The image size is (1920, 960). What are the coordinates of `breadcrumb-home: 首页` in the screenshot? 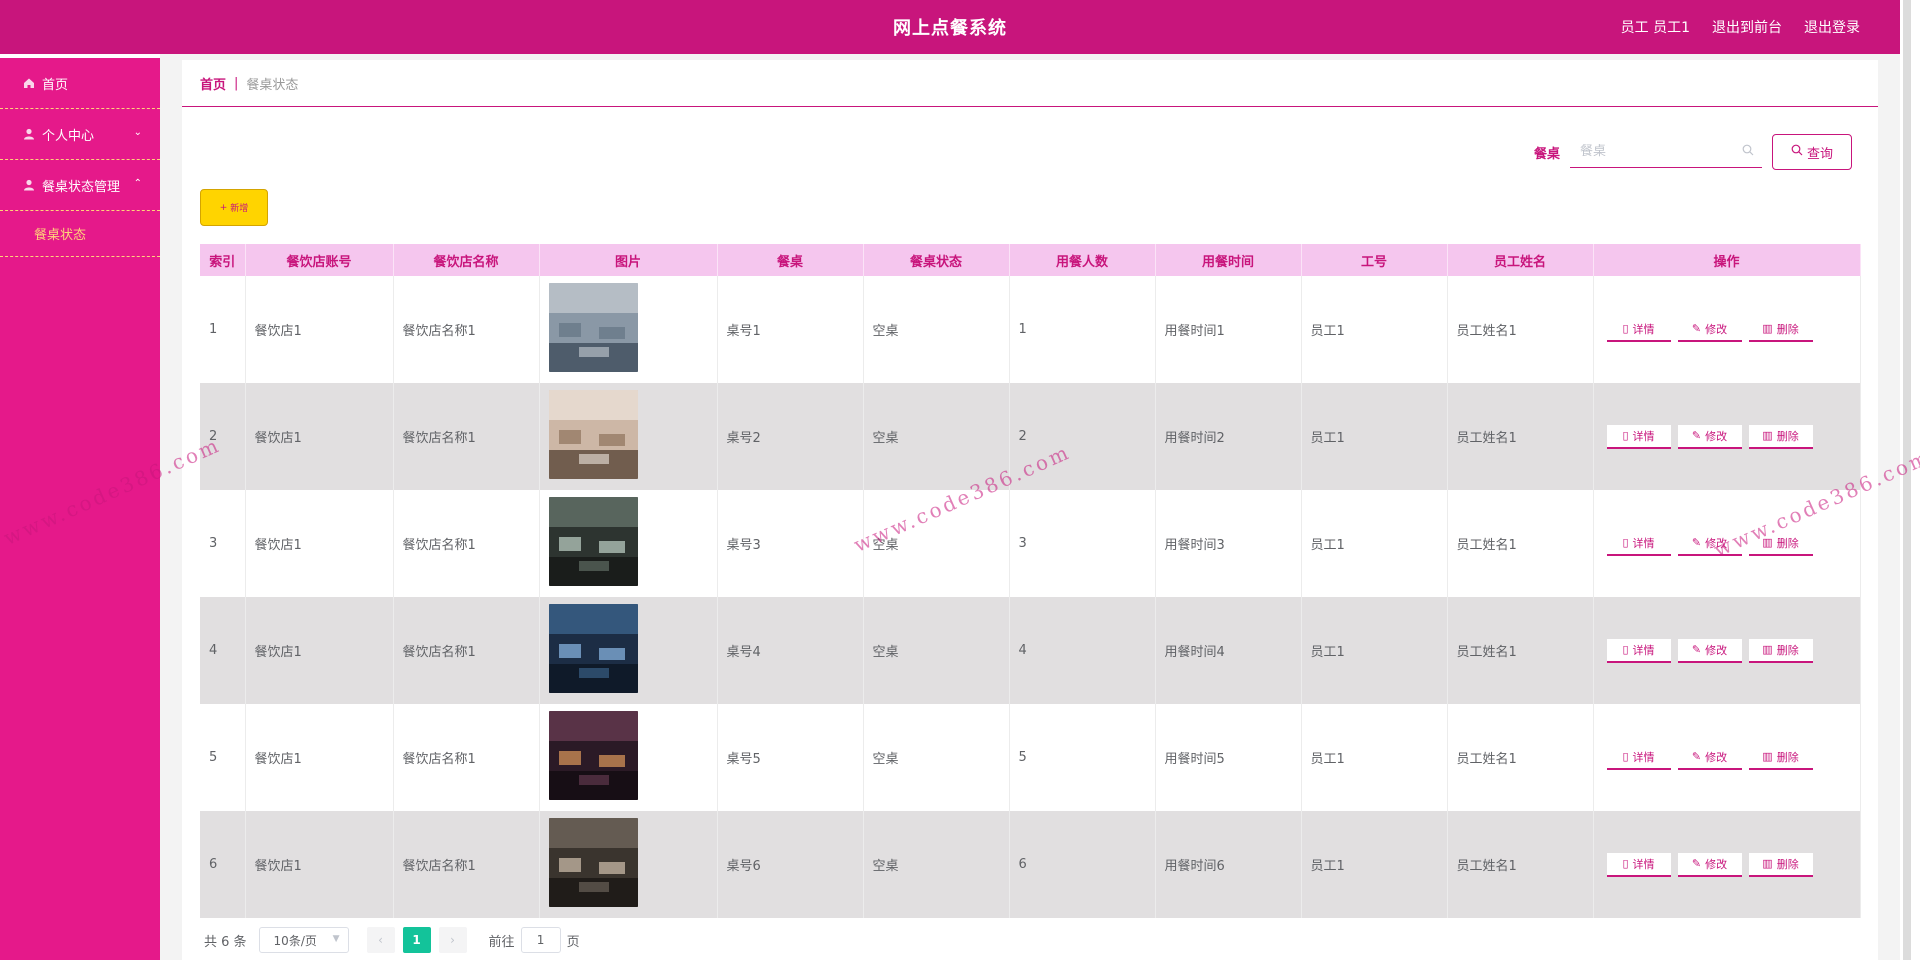 It's located at (213, 83).